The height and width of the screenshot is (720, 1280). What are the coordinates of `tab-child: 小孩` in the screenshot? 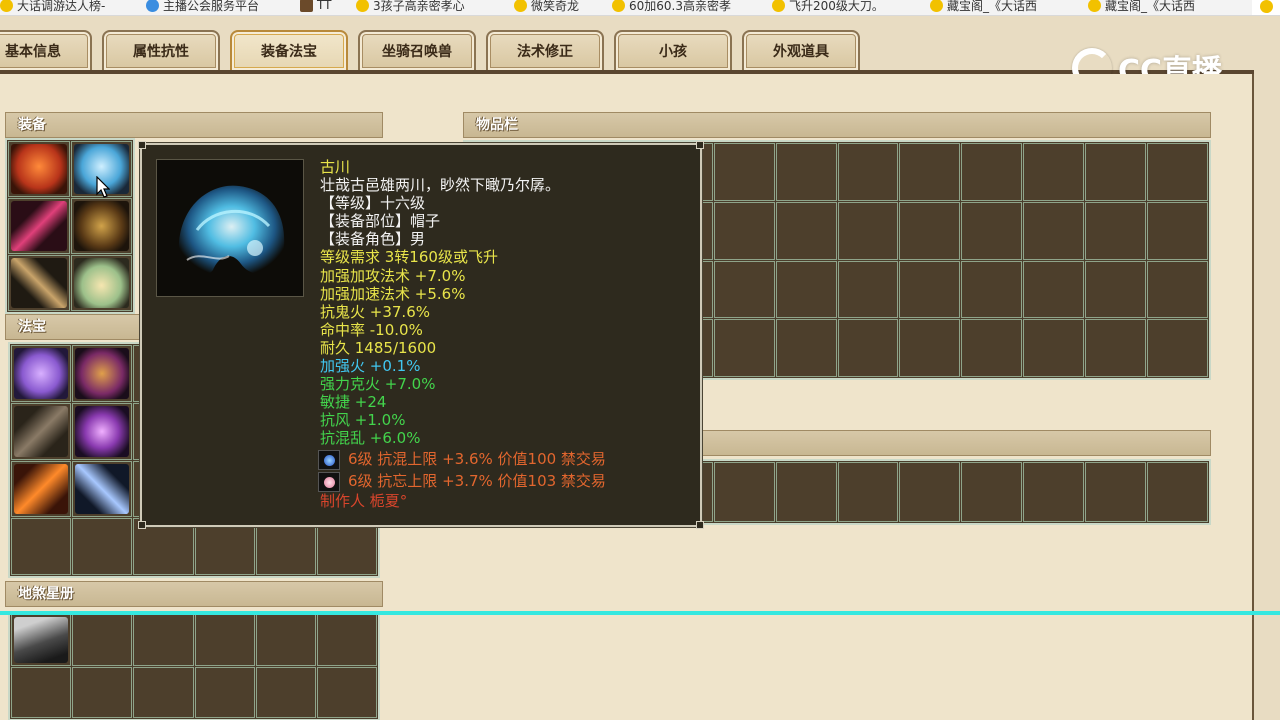 It's located at (673, 50).